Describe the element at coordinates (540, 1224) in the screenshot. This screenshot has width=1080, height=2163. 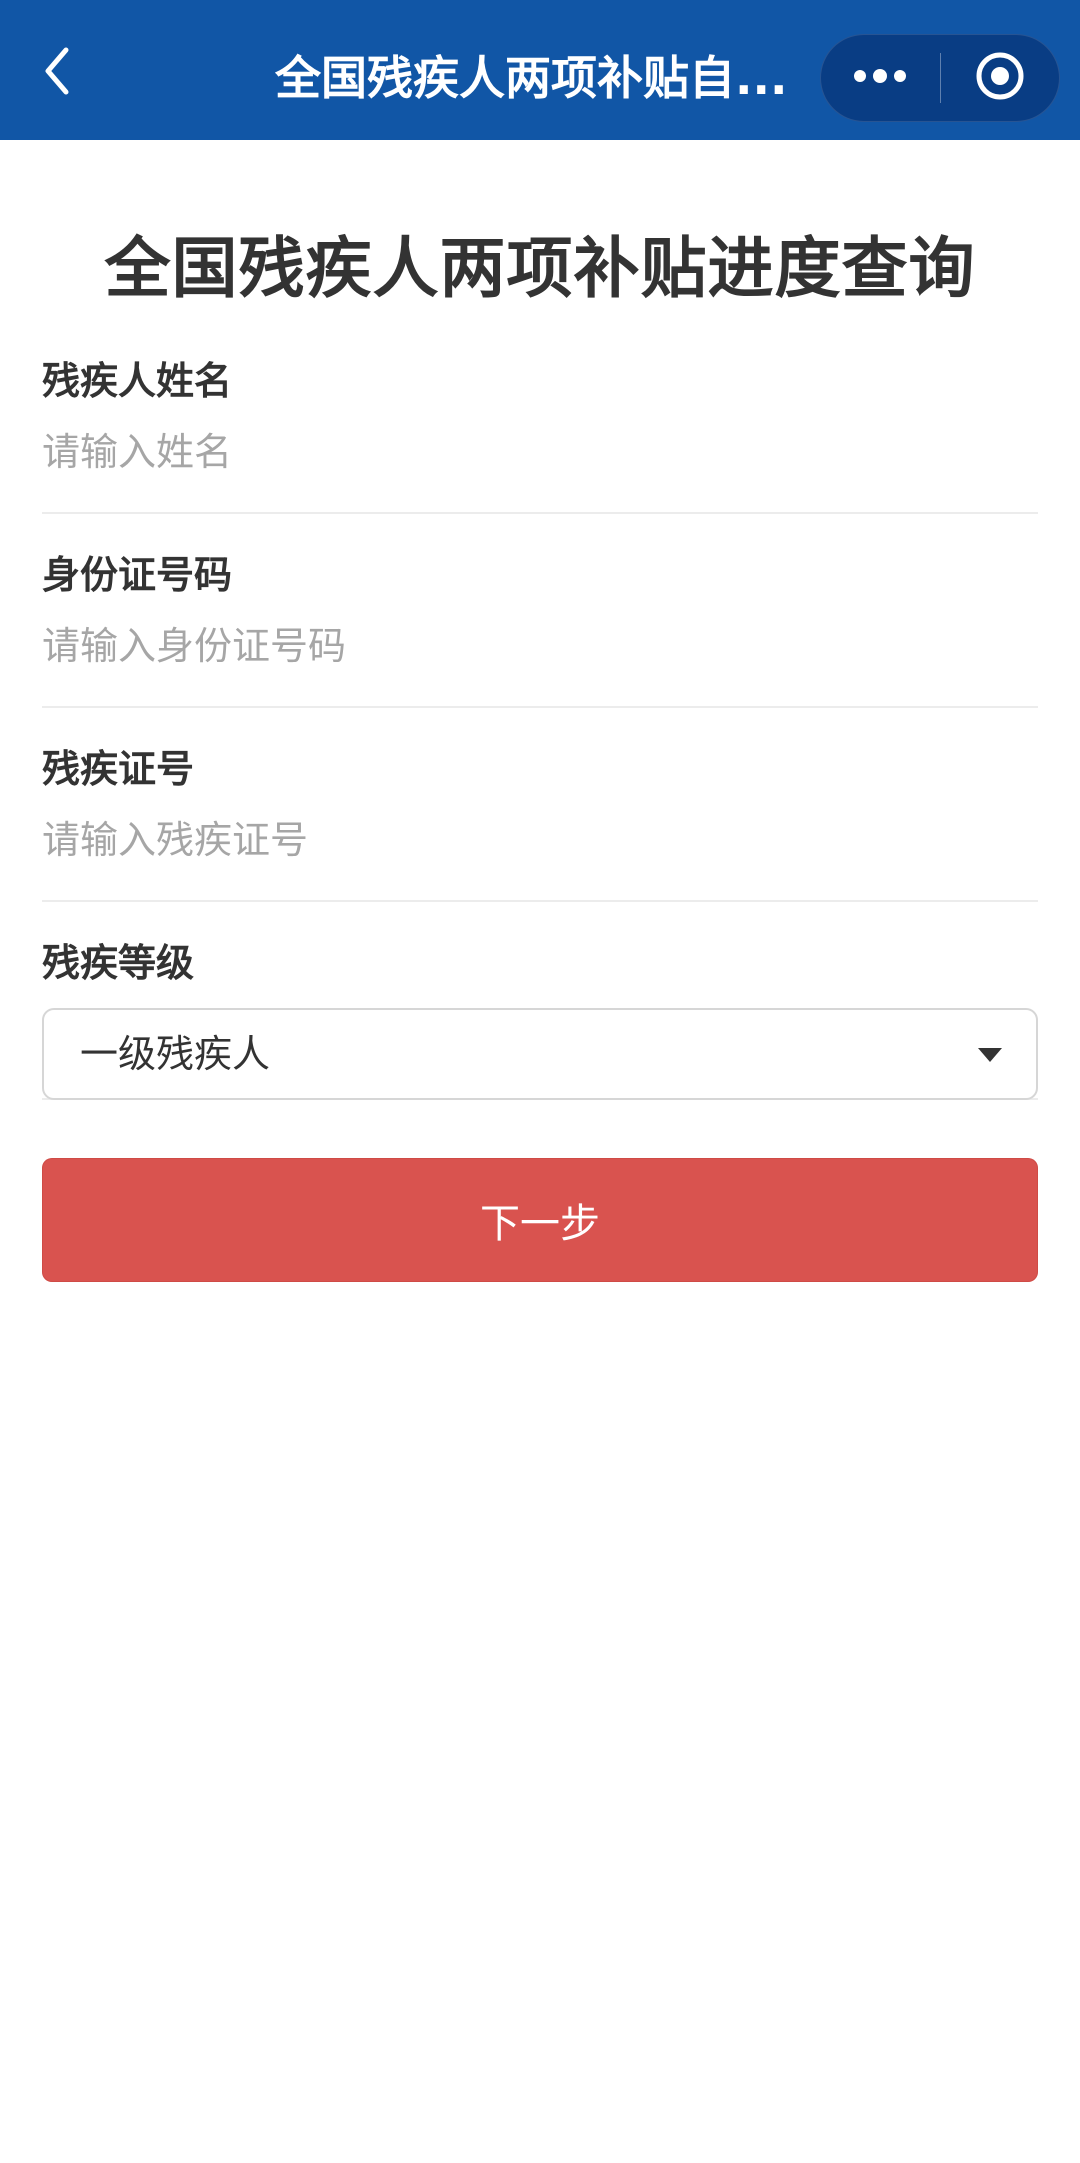
I see `next-button-label: 下一步` at that location.